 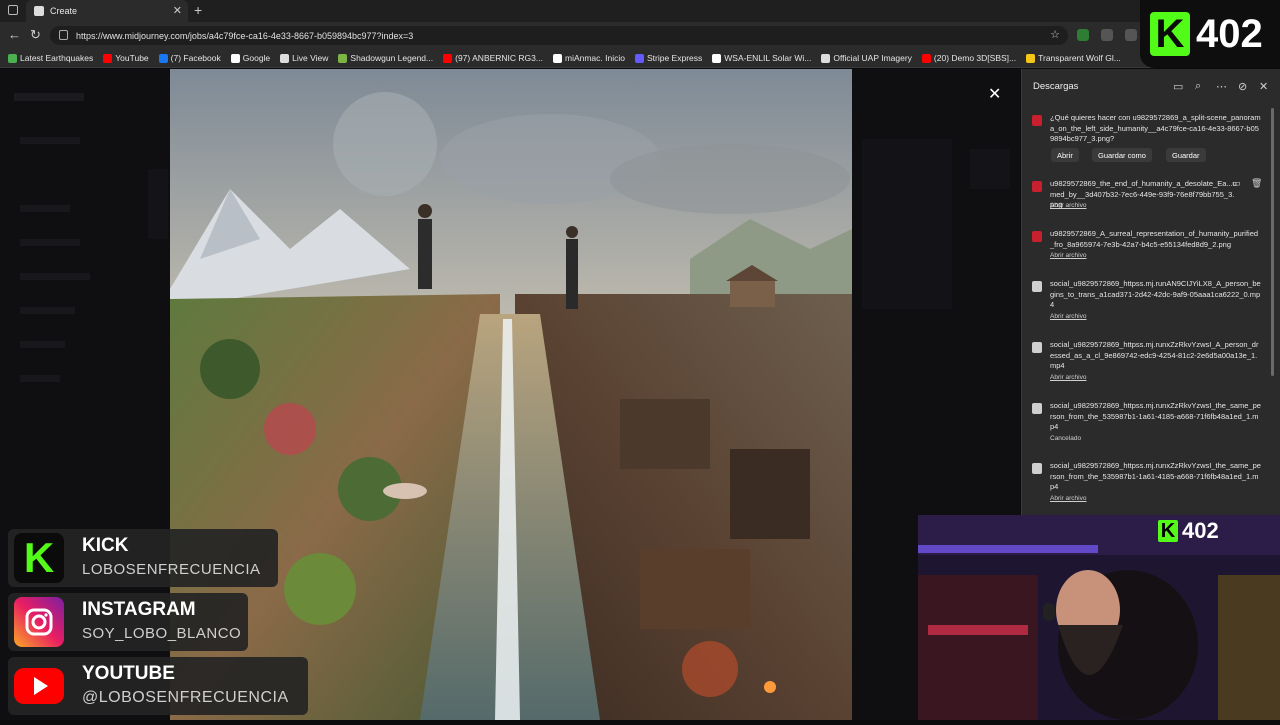 I want to click on bookmark-item: Google, so click(x=250, y=58).